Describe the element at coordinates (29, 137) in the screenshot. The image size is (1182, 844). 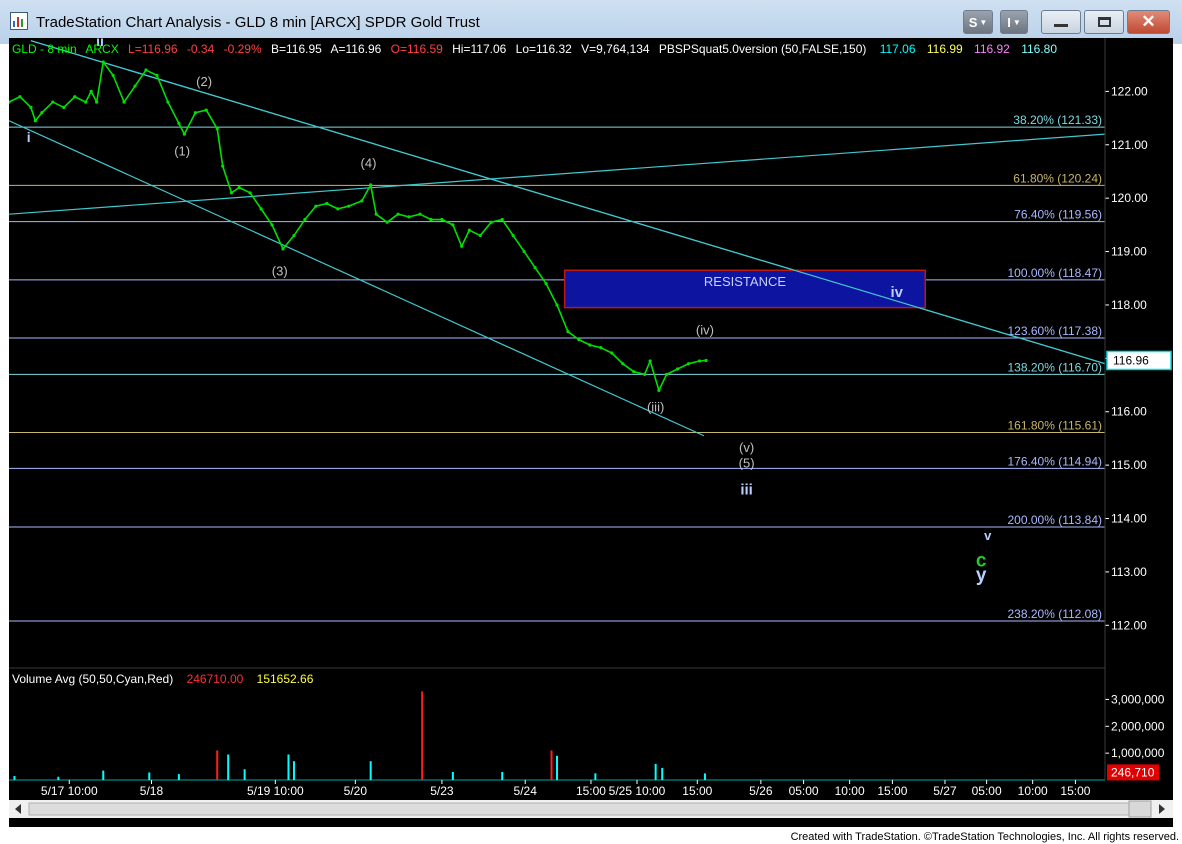
I see `wave-label: i` at that location.